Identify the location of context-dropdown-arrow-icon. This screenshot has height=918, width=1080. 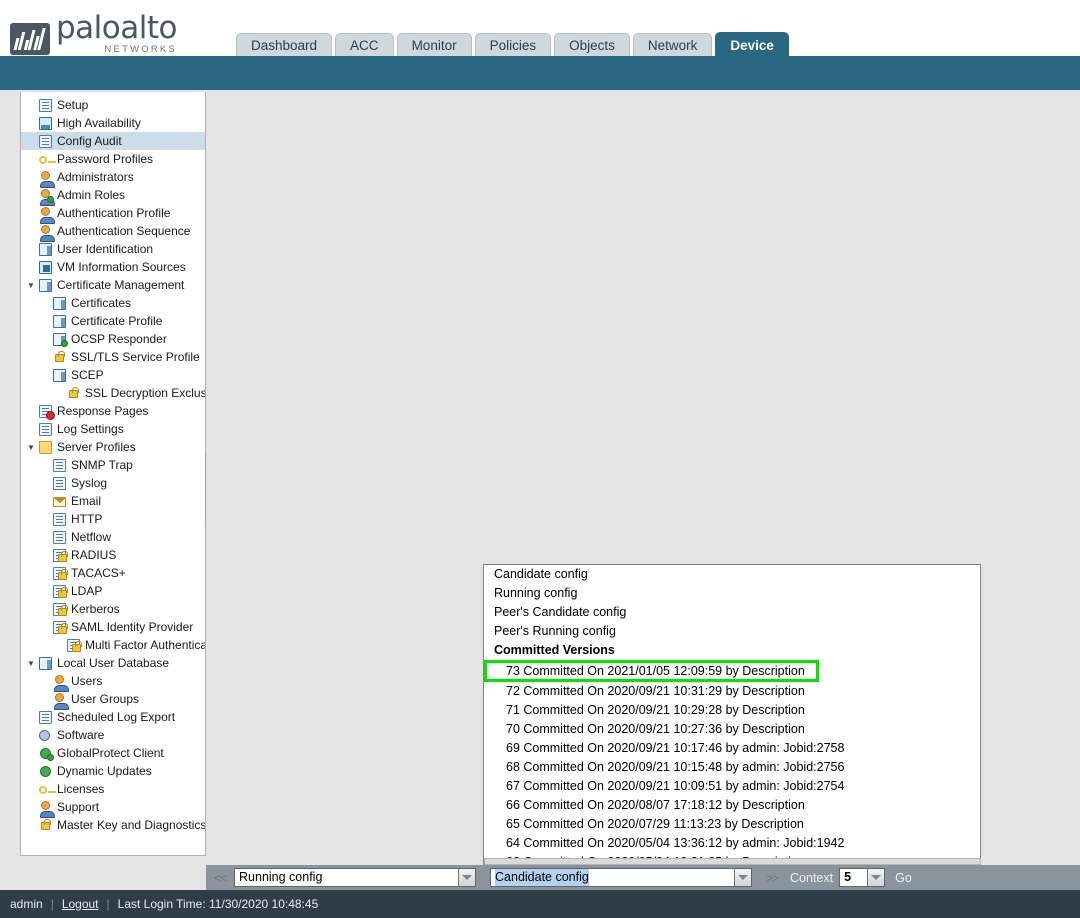
(876, 877).